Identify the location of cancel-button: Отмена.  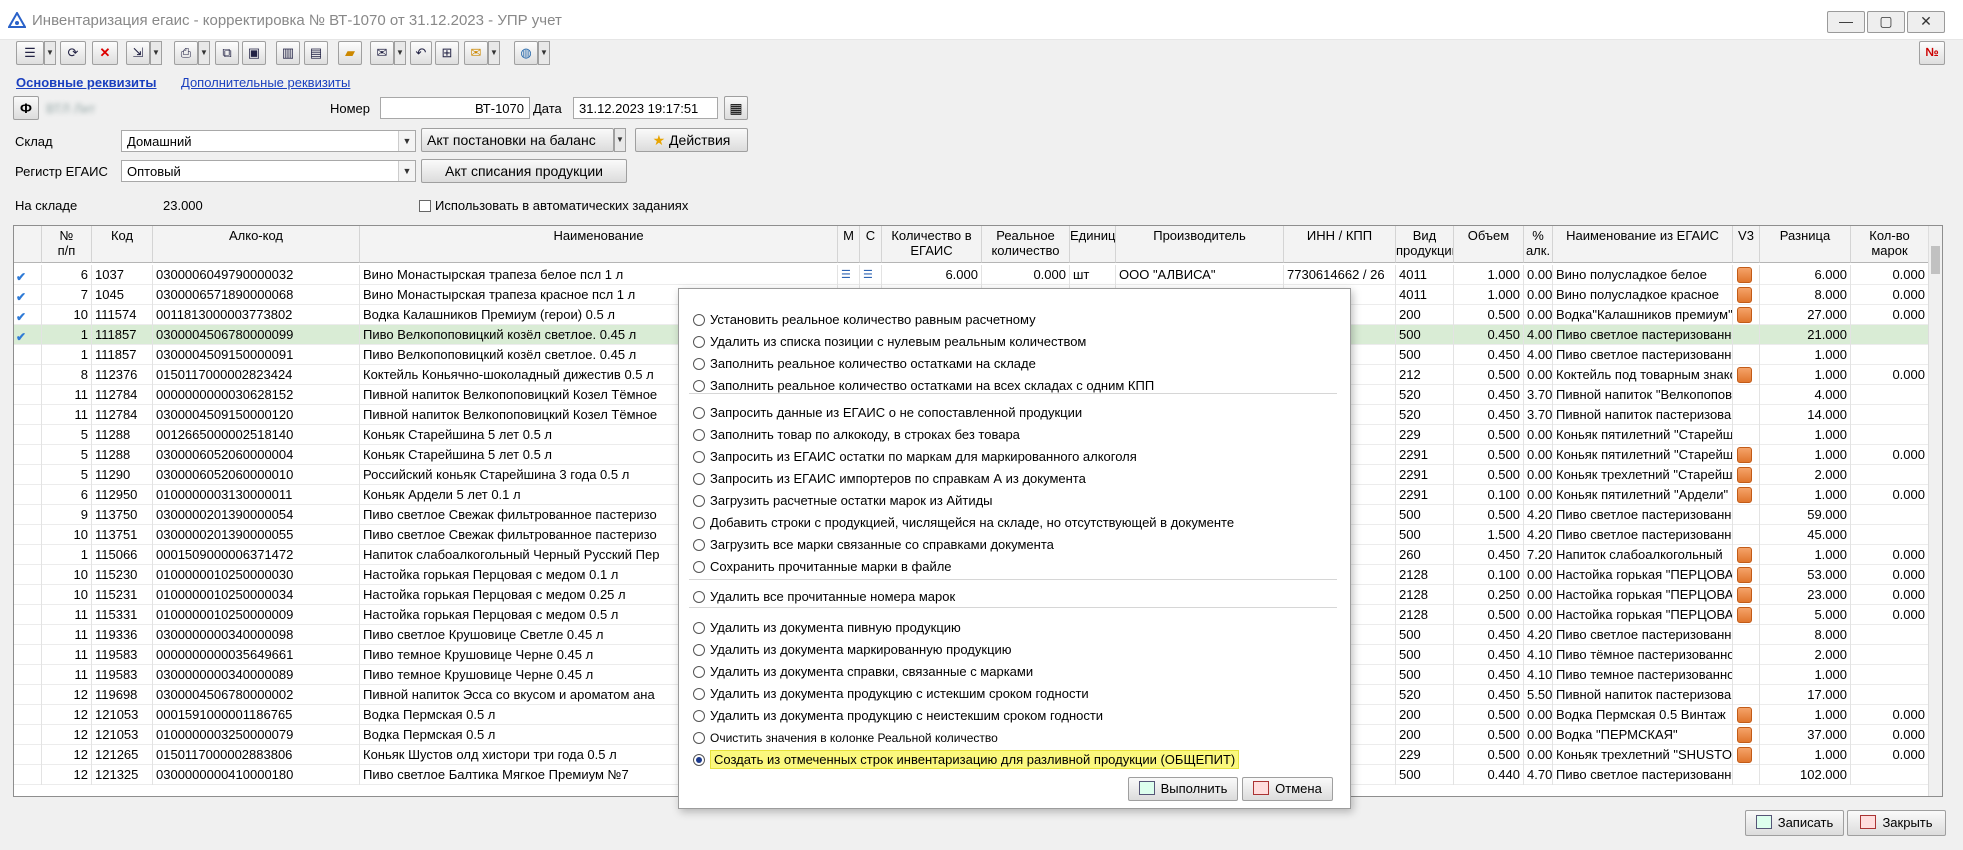
(1287, 789).